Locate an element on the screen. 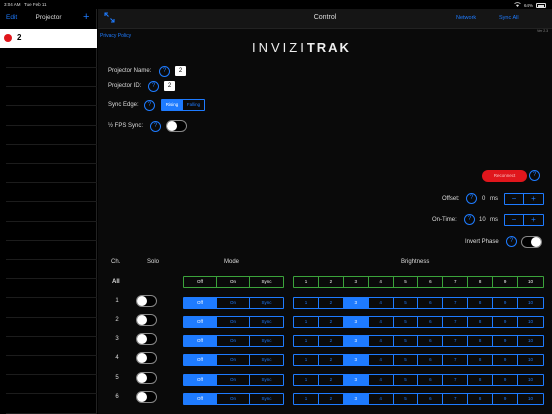 The height and width of the screenshot is (414, 552). projector-list-item is located at coordinates (48, 38).